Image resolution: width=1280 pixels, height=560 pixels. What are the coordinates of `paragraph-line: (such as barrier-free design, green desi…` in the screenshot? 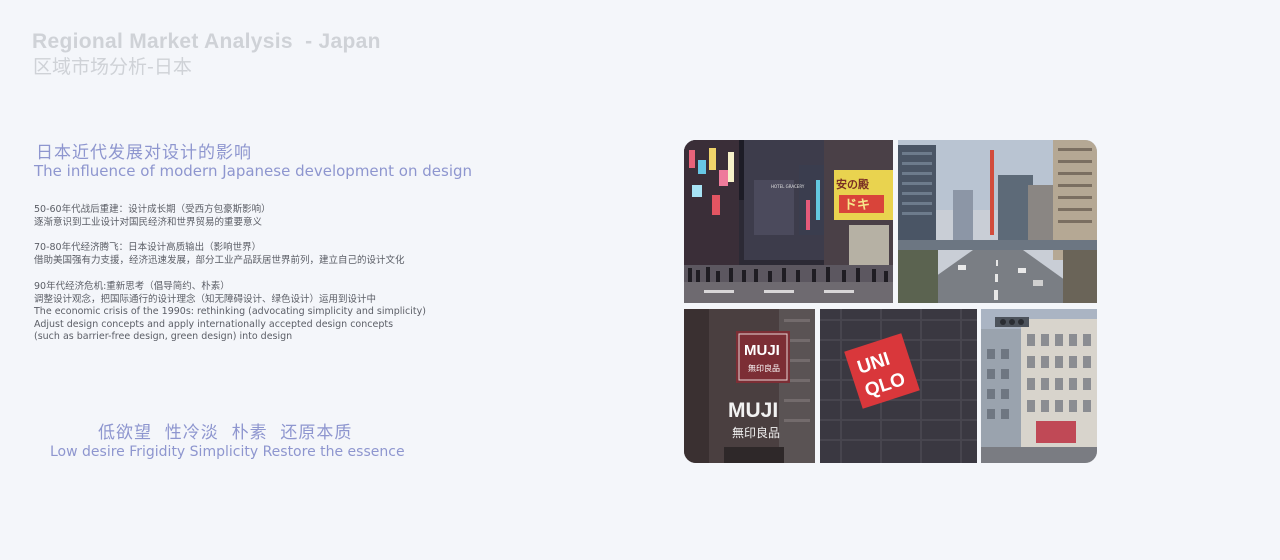 It's located at (163, 336).